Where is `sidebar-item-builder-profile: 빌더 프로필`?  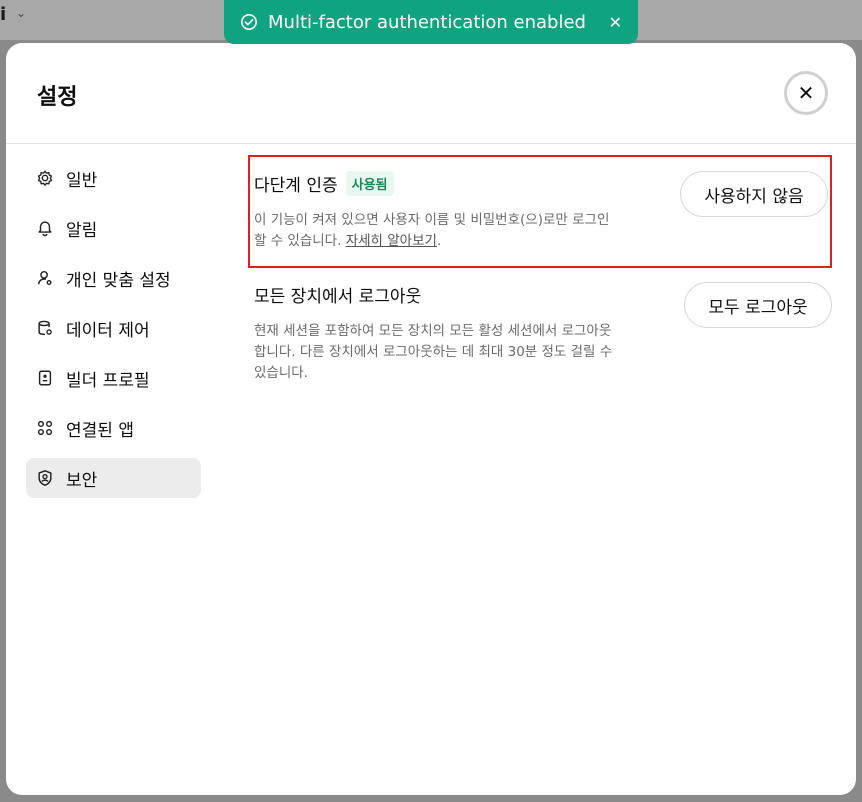
sidebar-item-builder-profile: 빌더 프로필 is located at coordinates (113, 378).